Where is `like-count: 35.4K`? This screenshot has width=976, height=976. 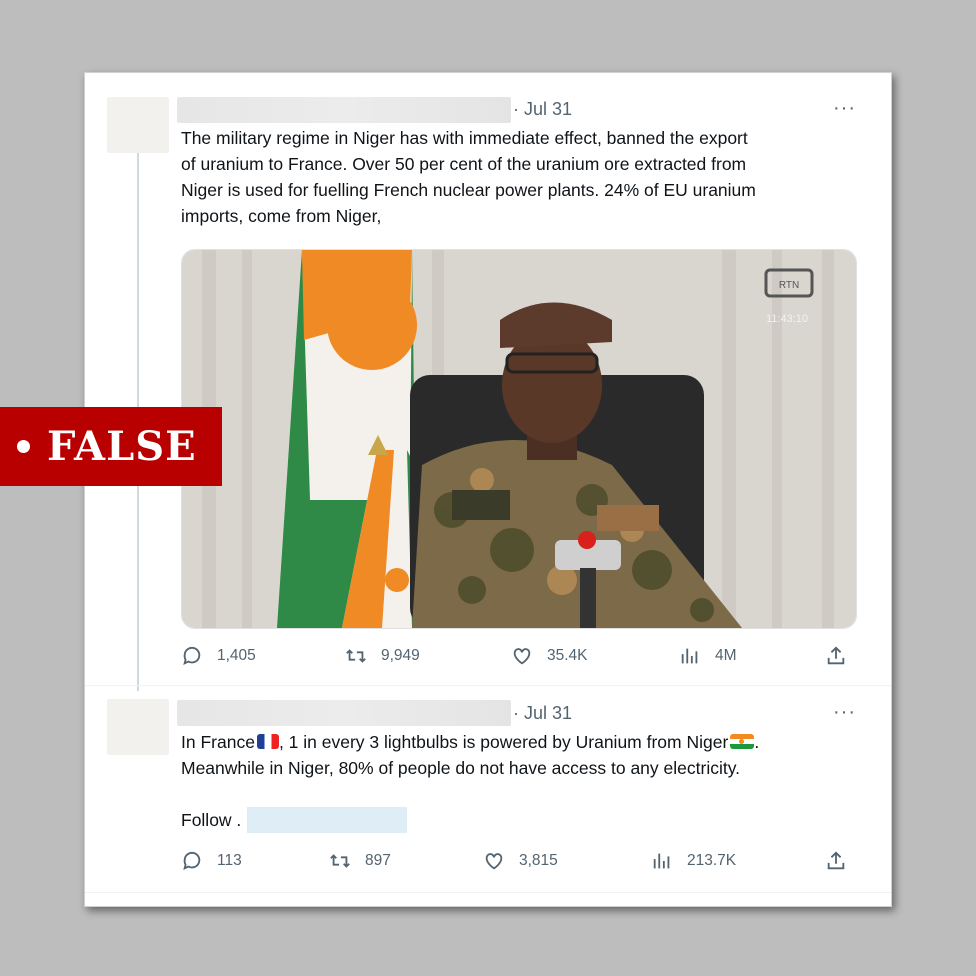
like-count: 35.4K is located at coordinates (567, 655).